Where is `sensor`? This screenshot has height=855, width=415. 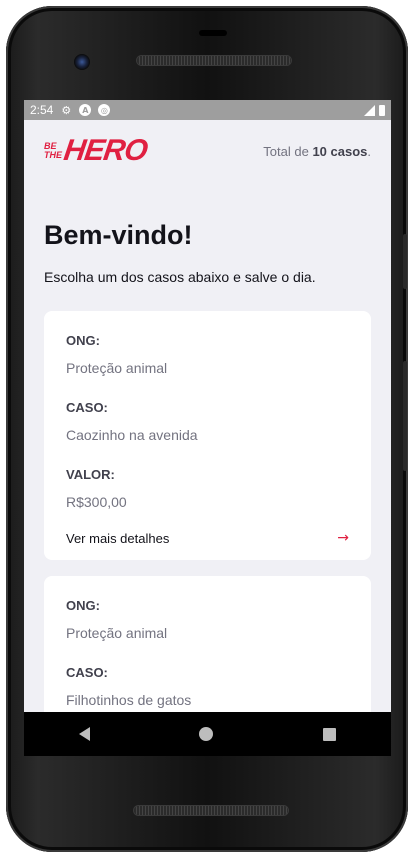
sensor is located at coordinates (213, 33).